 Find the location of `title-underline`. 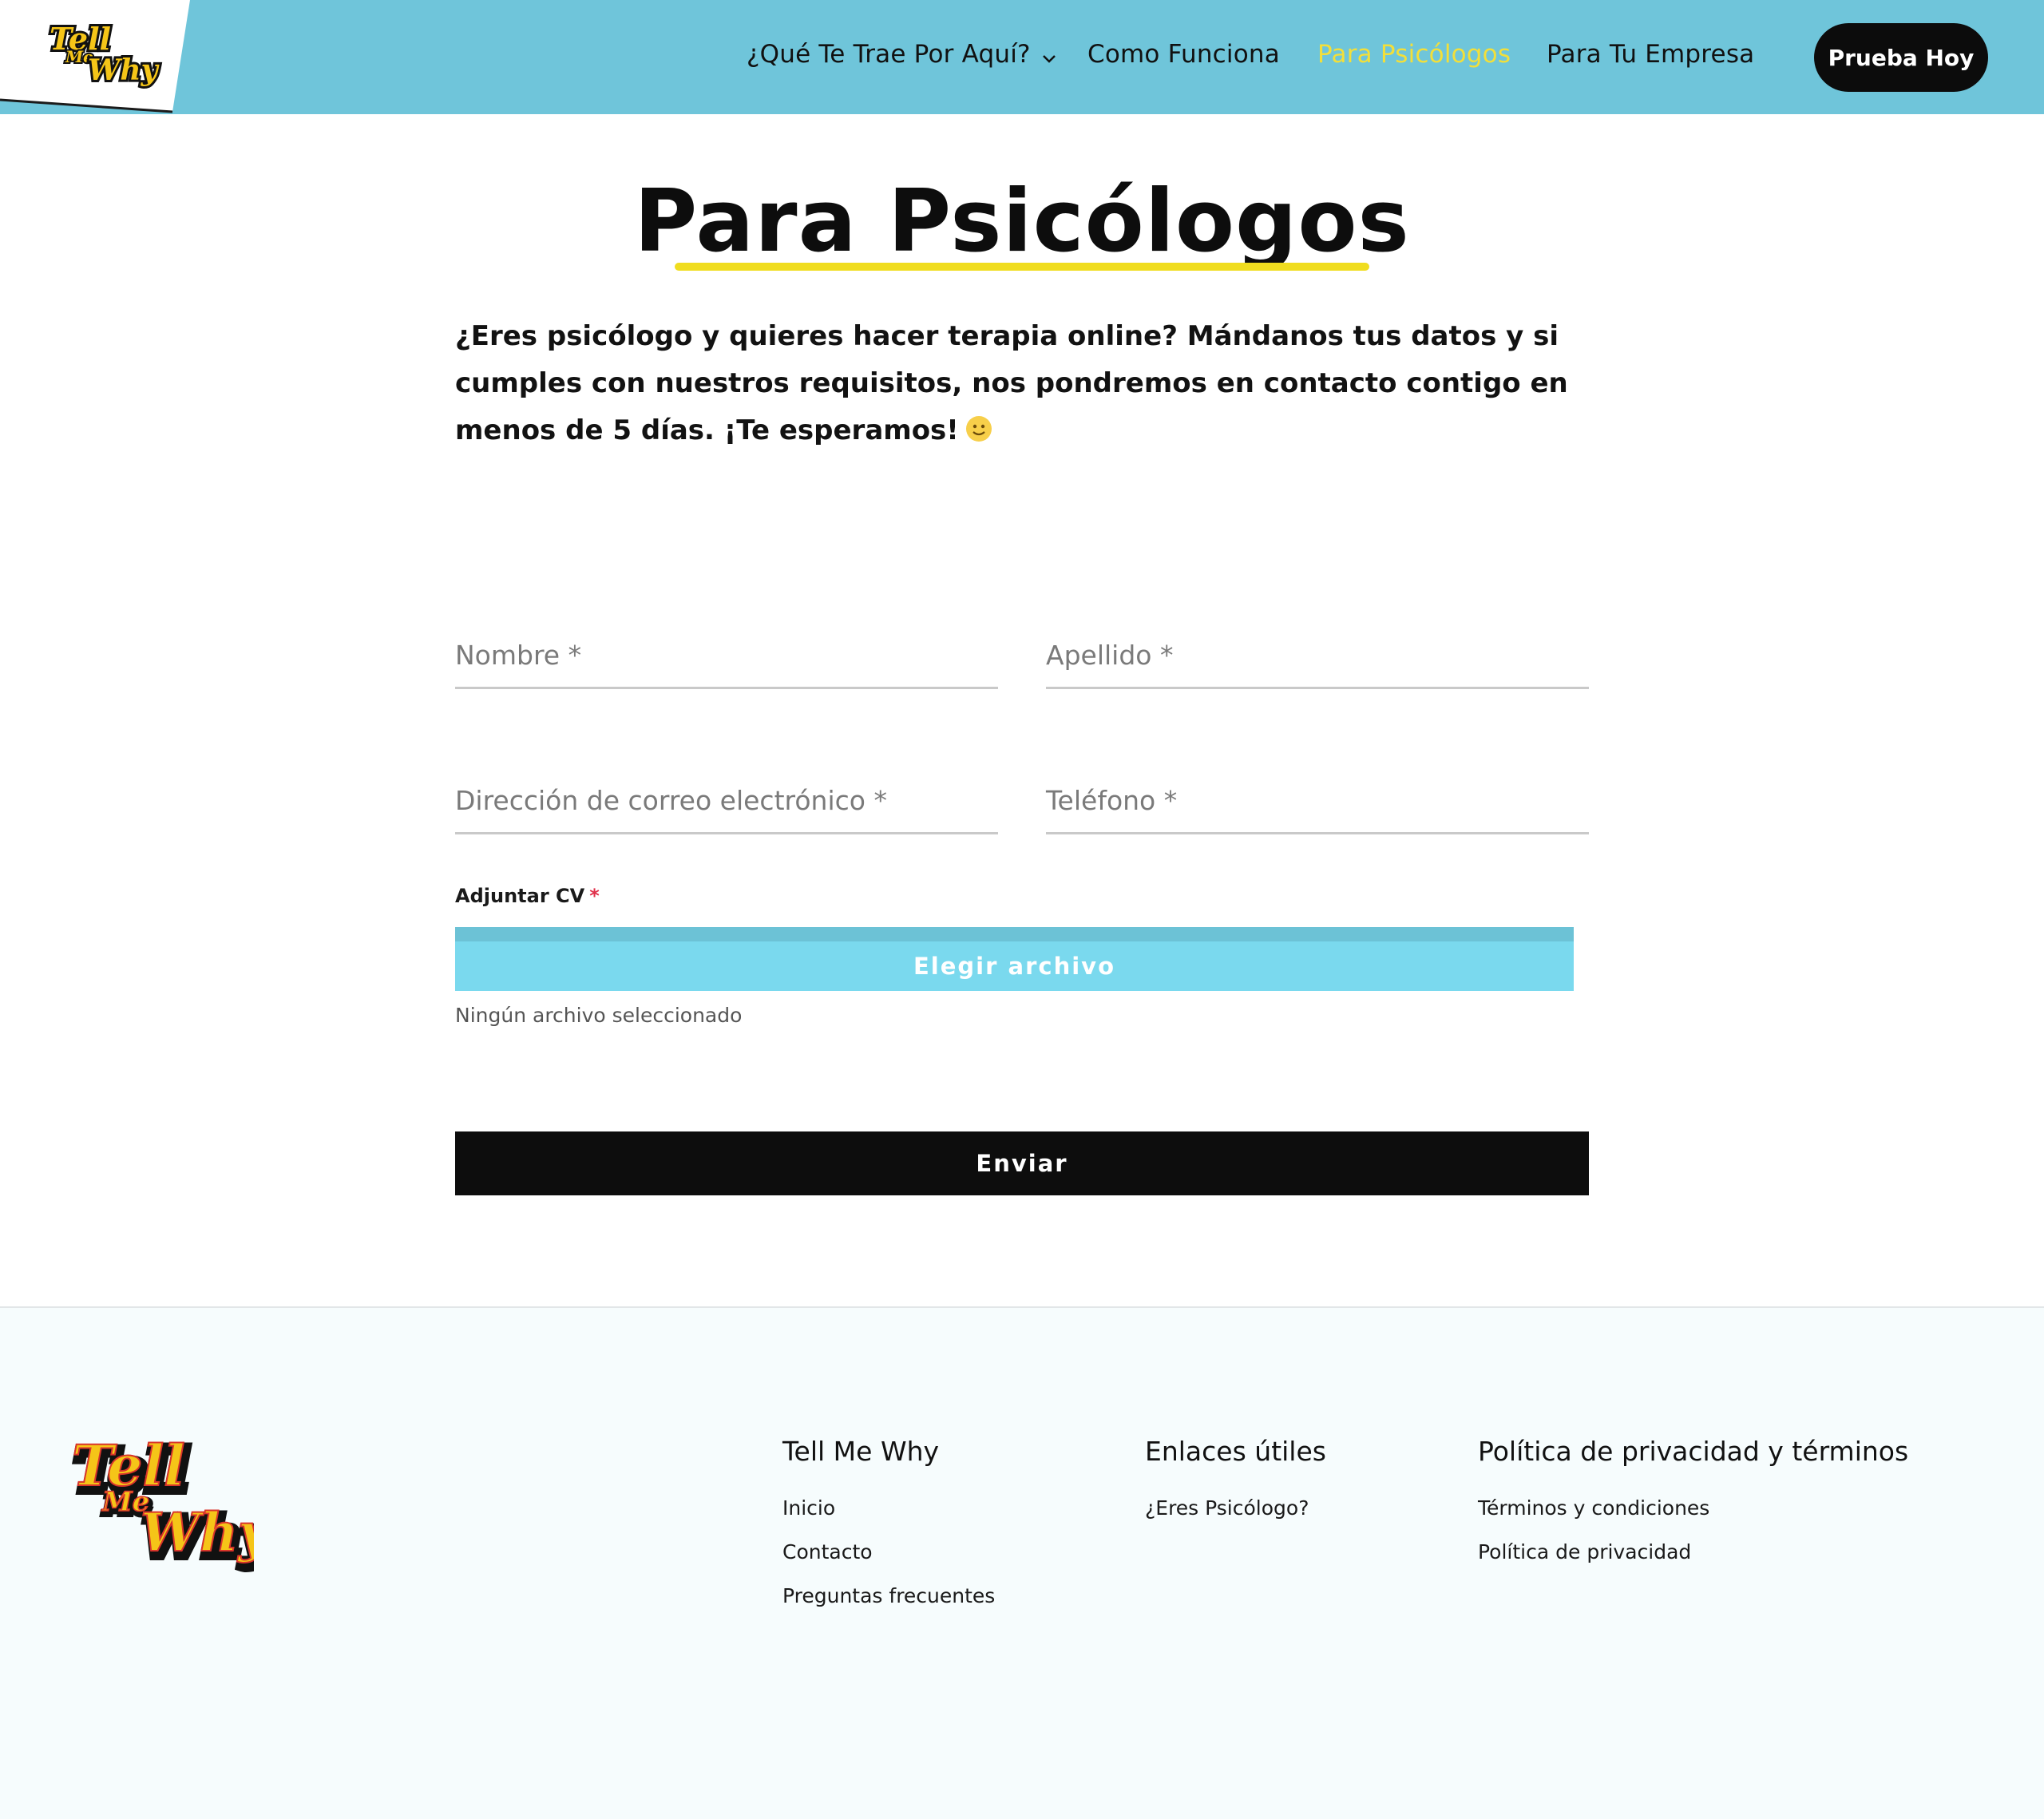

title-underline is located at coordinates (1022, 267).